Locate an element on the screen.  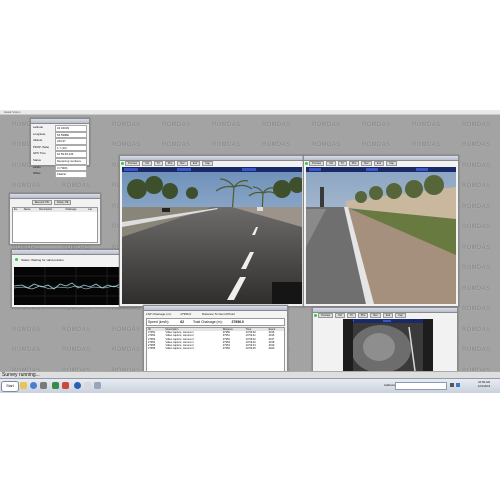
events-col-desc: Description is located at coordinates (46, 210).